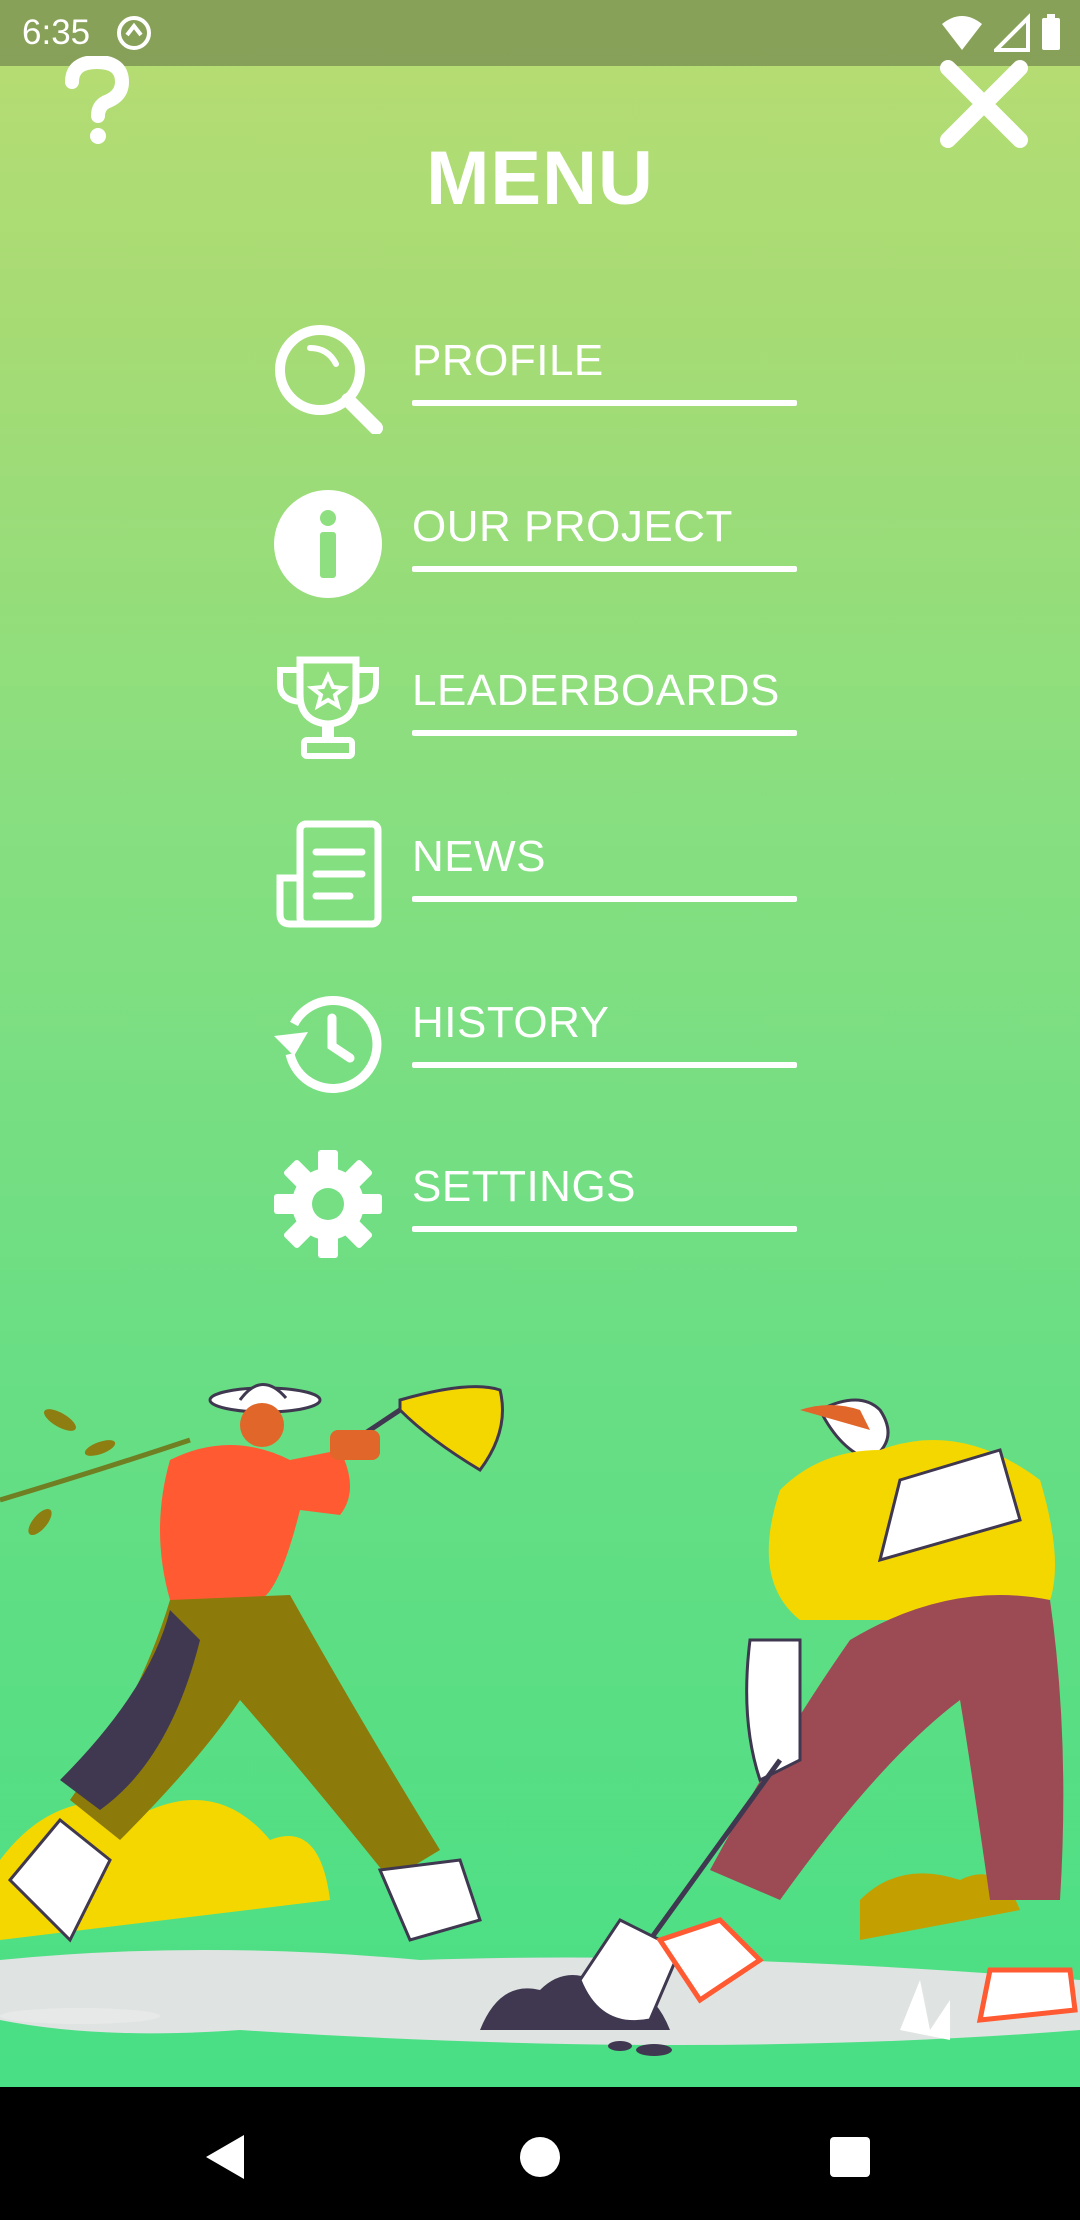 Image resolution: width=1080 pixels, height=2220 pixels. I want to click on menu-item-profile: PROFILE, so click(537, 382).